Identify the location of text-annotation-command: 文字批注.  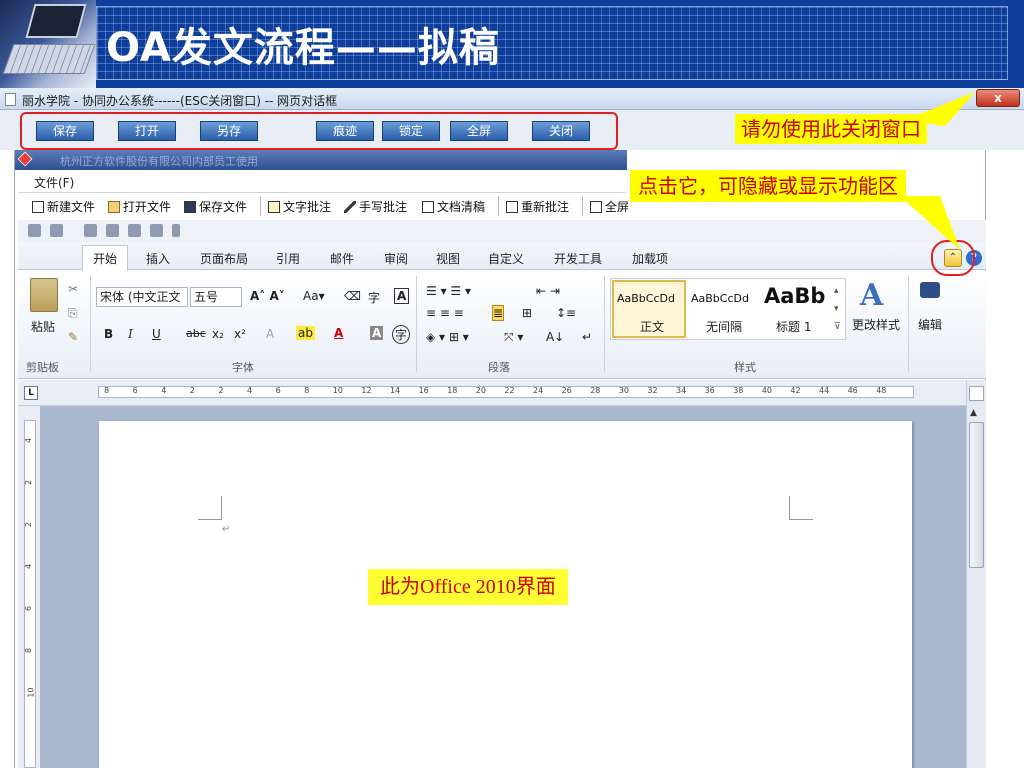
(299, 207).